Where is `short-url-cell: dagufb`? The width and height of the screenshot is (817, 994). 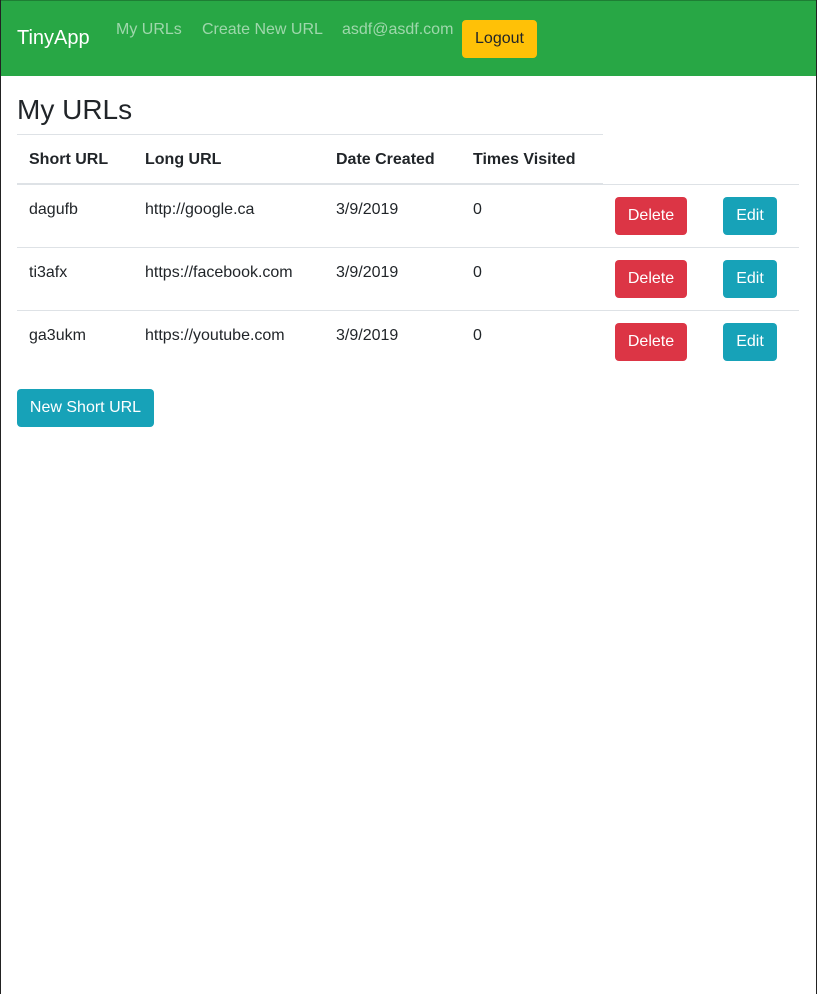 short-url-cell: dagufb is located at coordinates (53, 209).